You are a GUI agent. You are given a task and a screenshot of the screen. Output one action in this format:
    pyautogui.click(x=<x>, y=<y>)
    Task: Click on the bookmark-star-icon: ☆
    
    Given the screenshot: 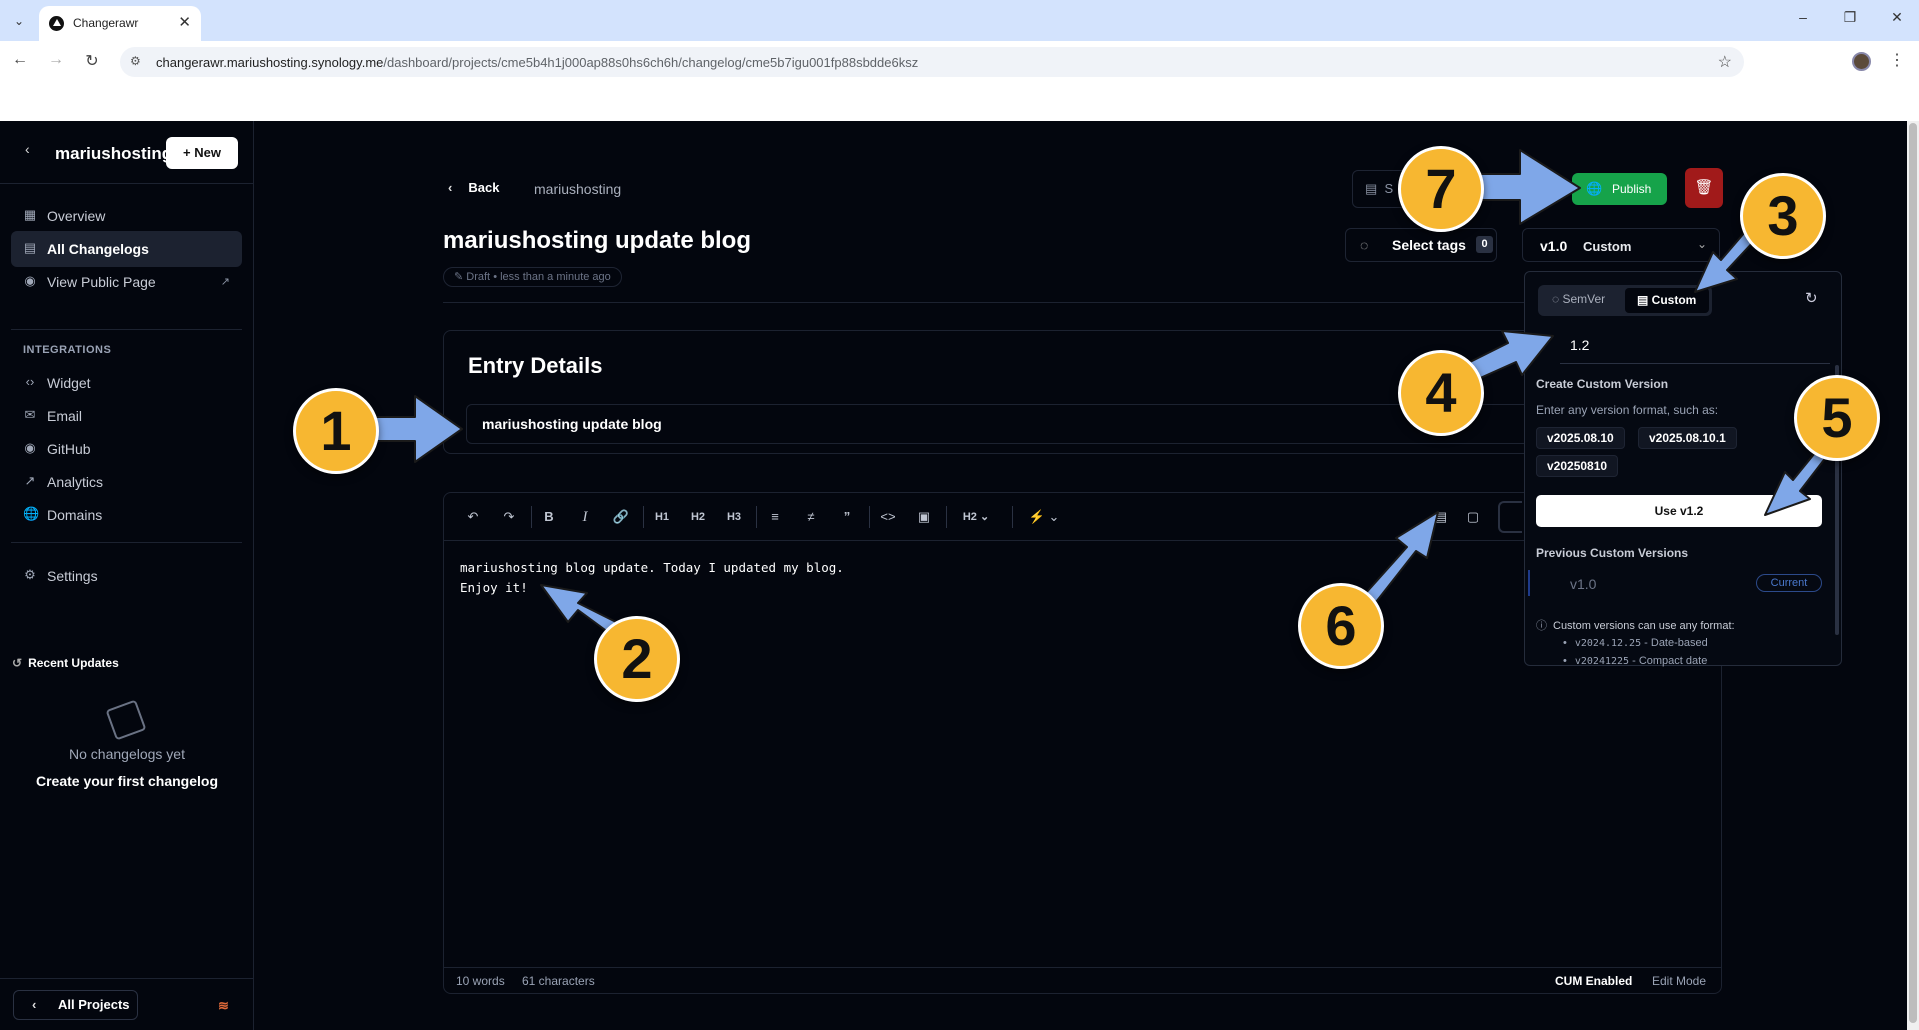 What is the action you would take?
    pyautogui.click(x=1725, y=62)
    